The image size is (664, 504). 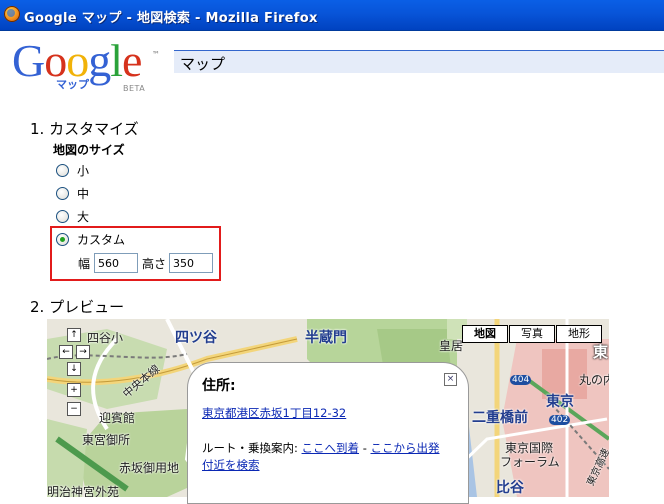 I want to click on logo-subtitle: マップ, so click(x=72, y=84).